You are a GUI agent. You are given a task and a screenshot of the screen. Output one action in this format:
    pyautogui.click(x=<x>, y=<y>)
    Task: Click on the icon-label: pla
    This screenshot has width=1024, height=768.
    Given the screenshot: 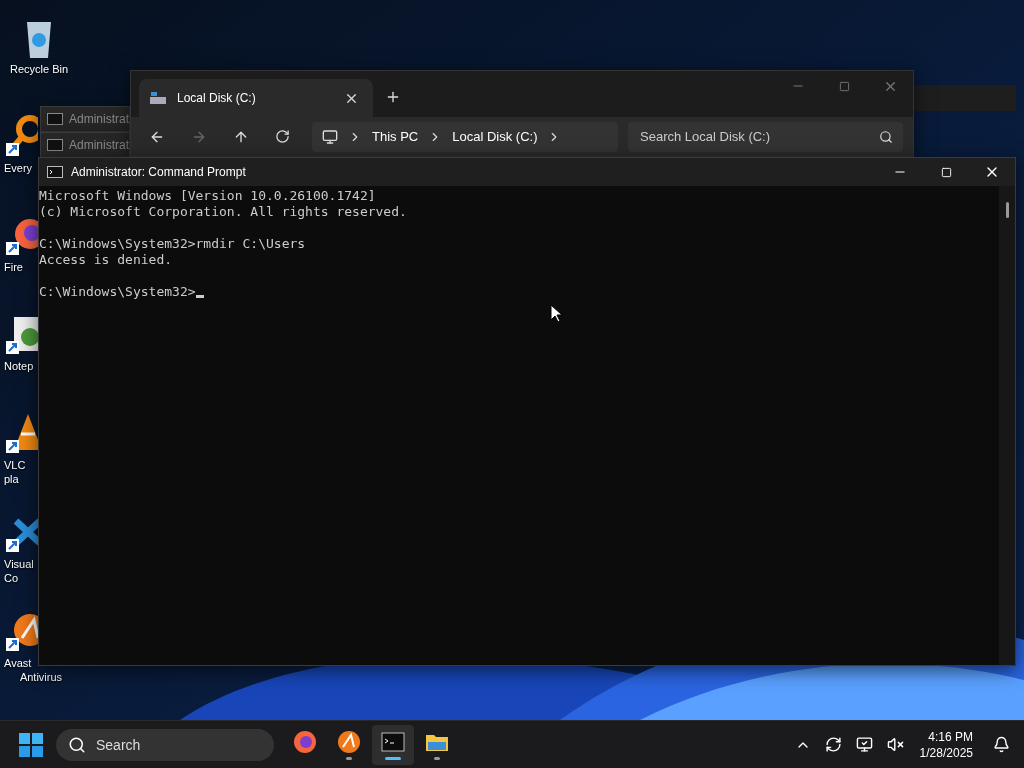 What is the action you would take?
    pyautogui.click(x=11, y=479)
    